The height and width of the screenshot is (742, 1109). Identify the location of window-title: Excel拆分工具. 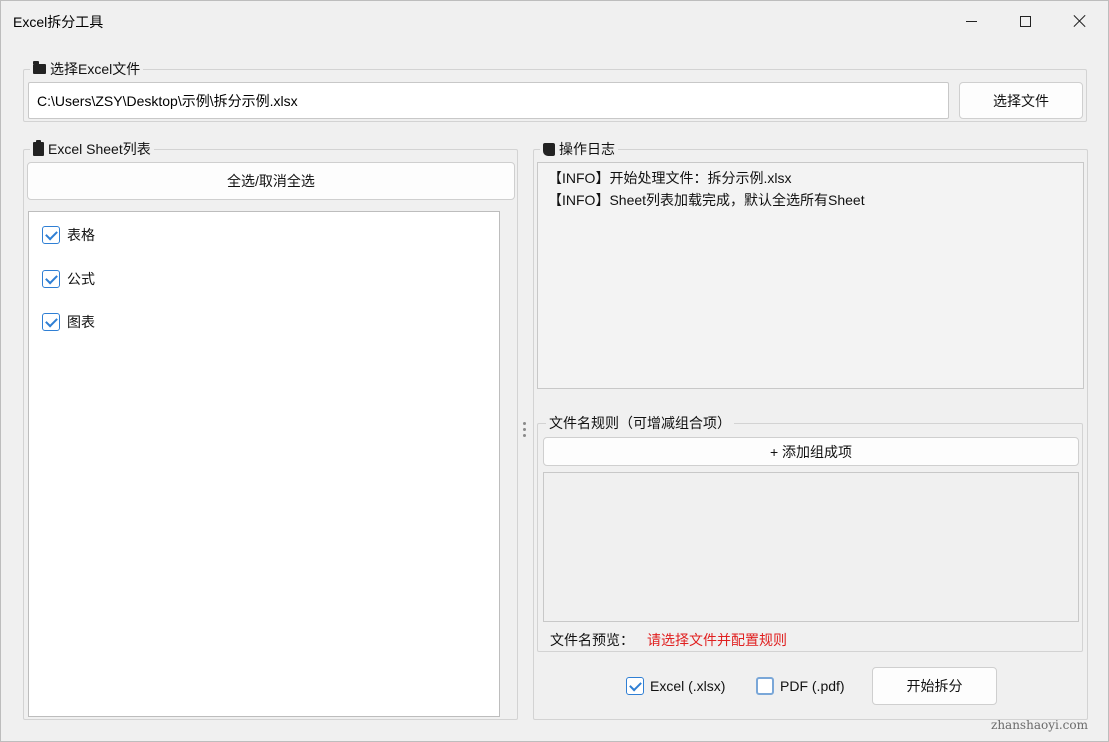
(58, 22).